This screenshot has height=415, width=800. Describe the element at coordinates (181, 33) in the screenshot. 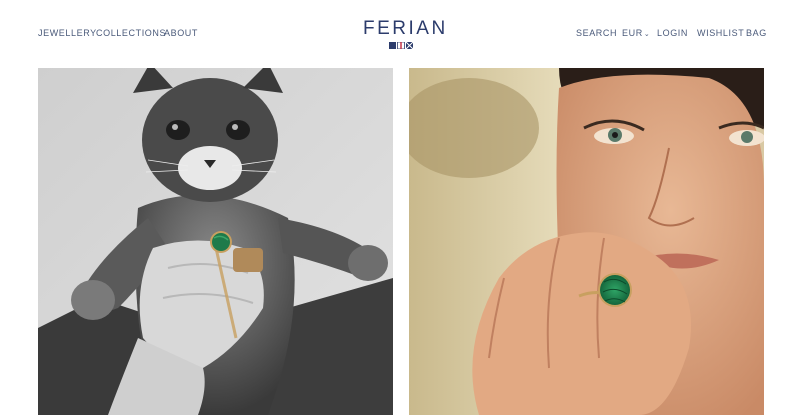

I see `nav-about: ABOUT` at that location.